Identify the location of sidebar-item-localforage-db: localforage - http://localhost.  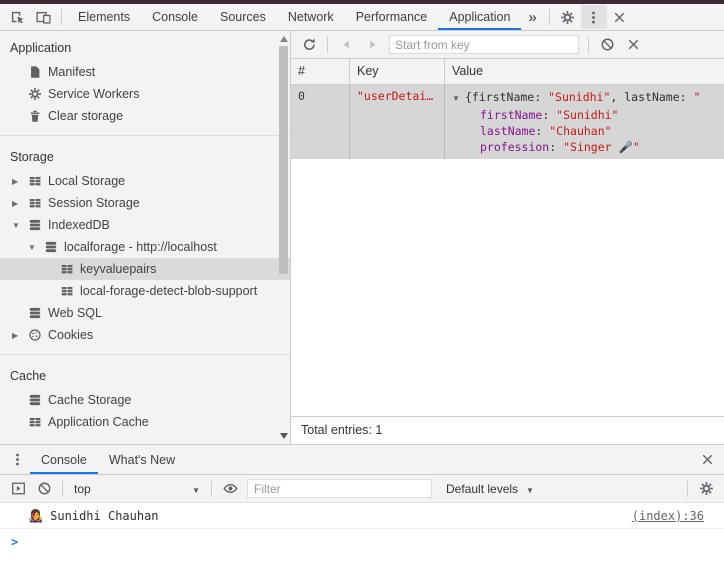
(145, 247).